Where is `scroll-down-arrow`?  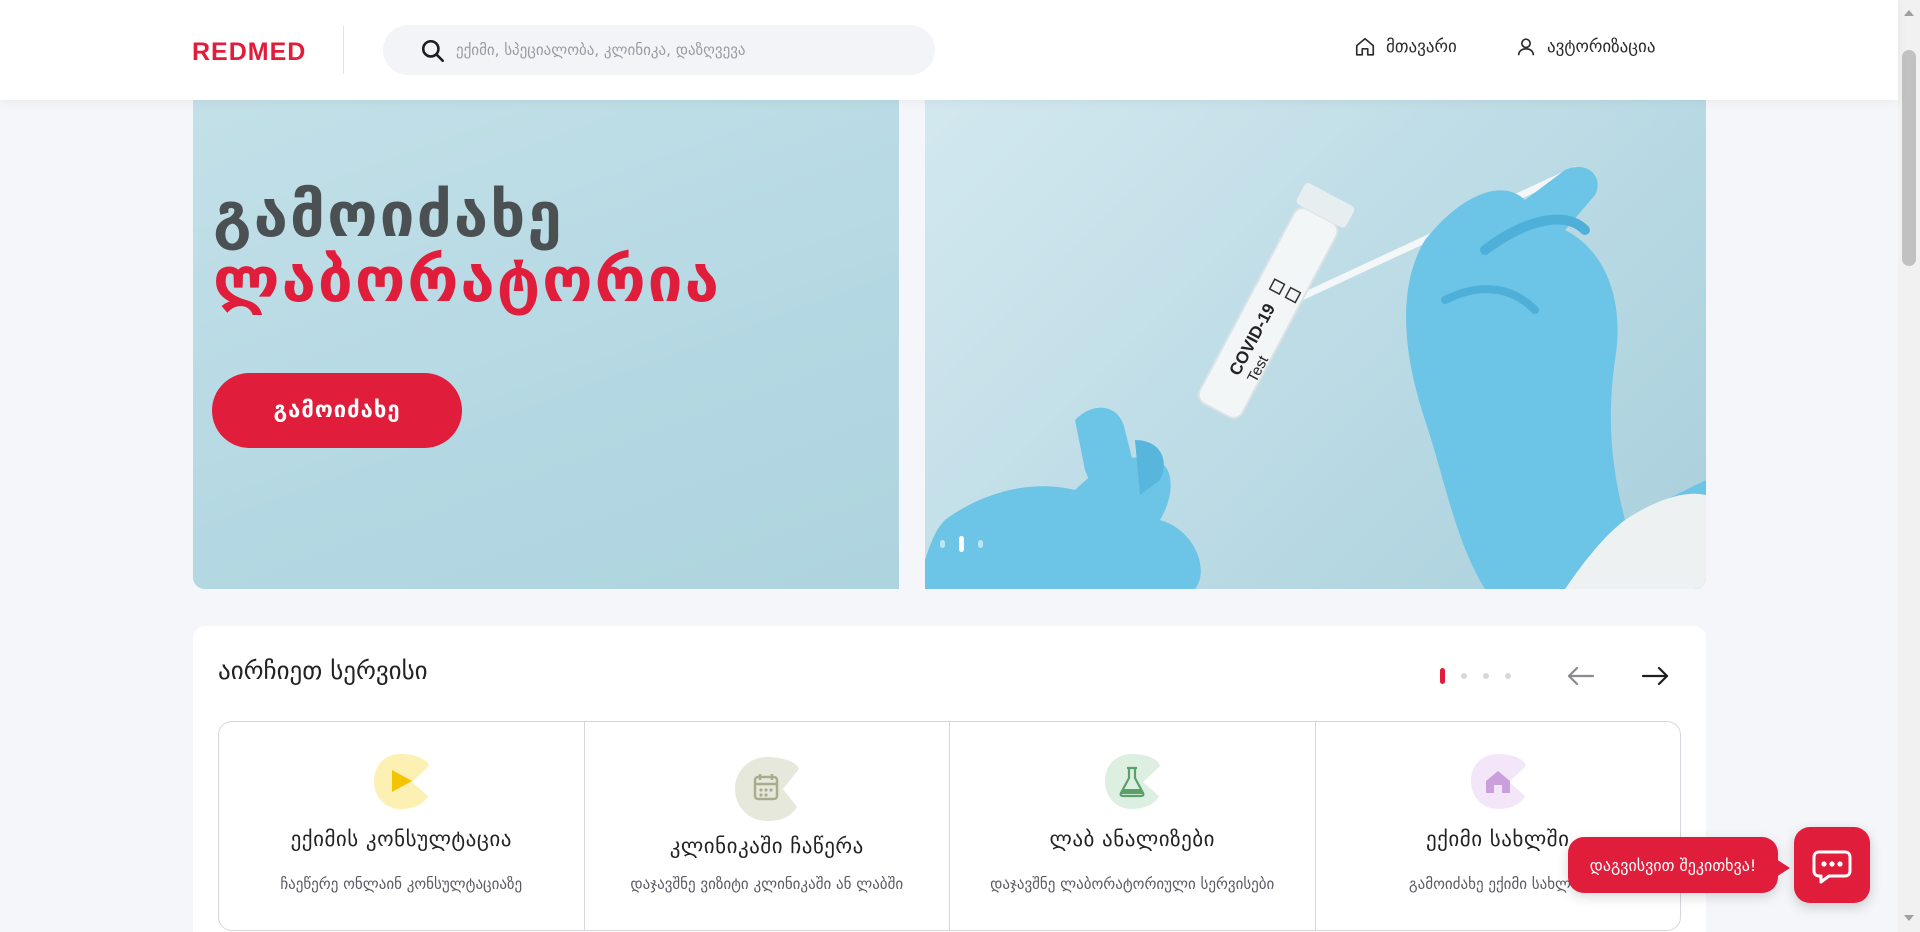
scroll-down-arrow is located at coordinates (1909, 918).